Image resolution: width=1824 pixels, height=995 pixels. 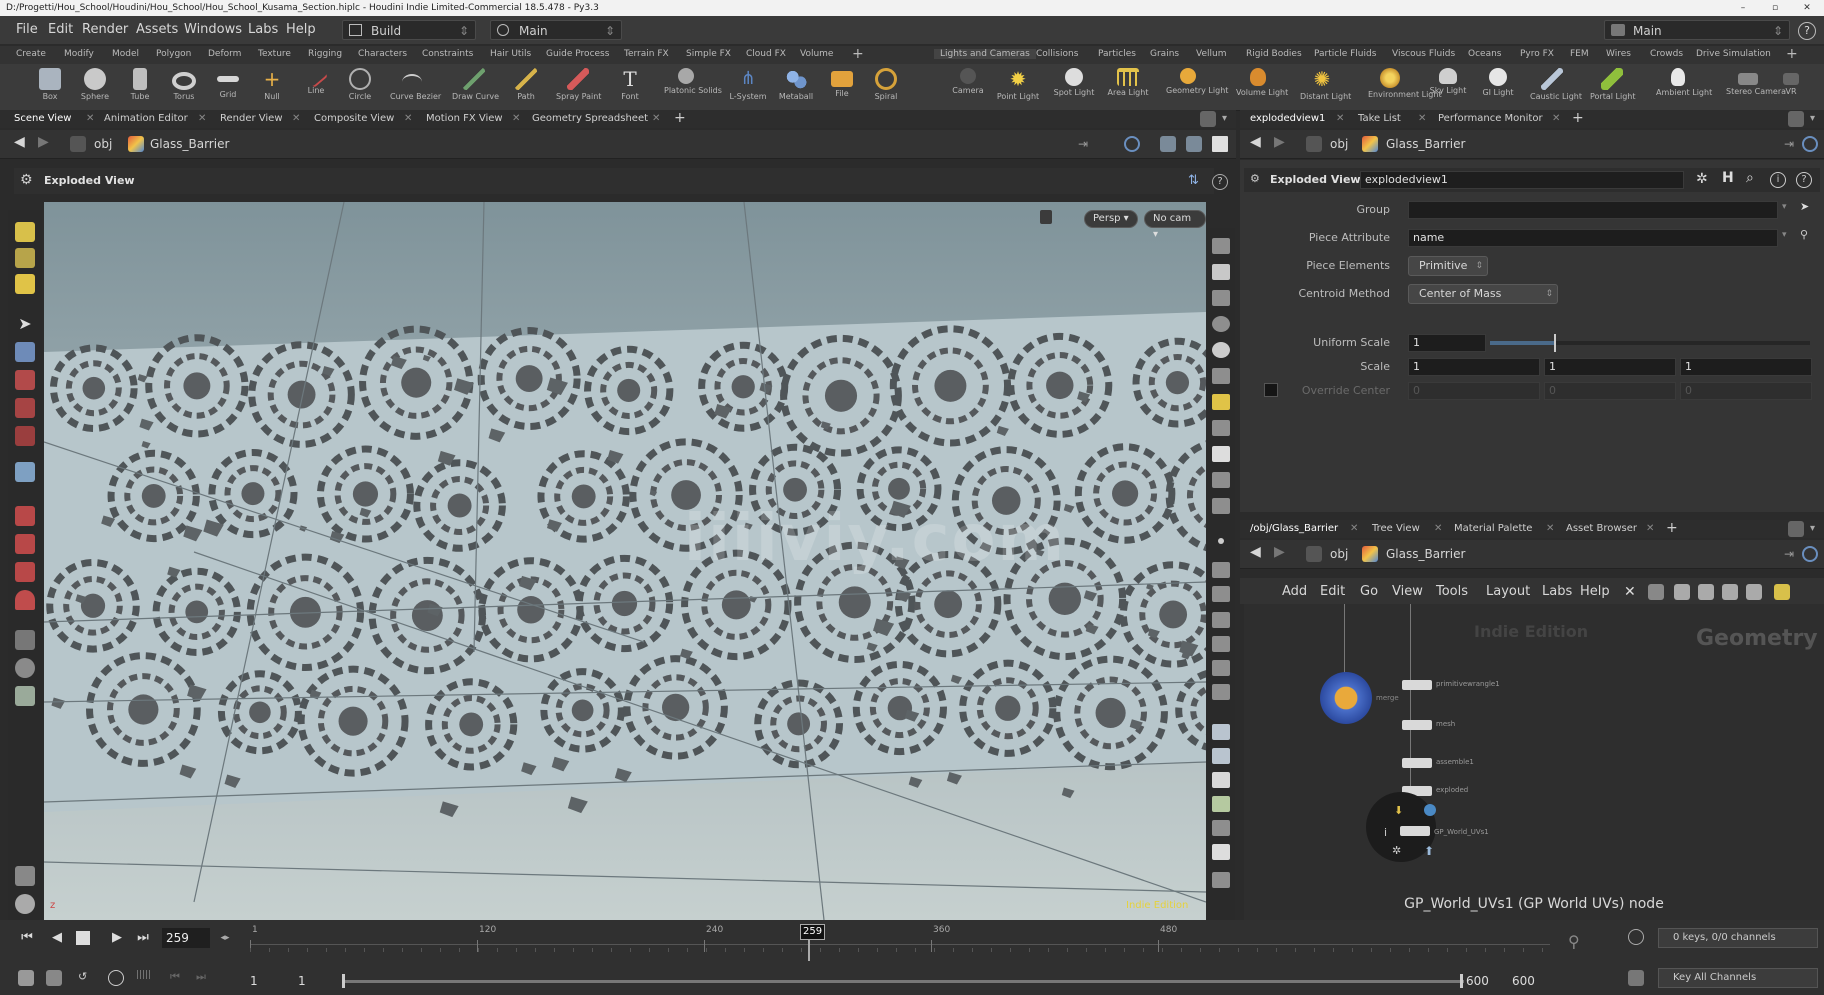 What do you see at coordinates (31, 54) in the screenshot?
I see `shelf-tab-create: Create` at bounding box center [31, 54].